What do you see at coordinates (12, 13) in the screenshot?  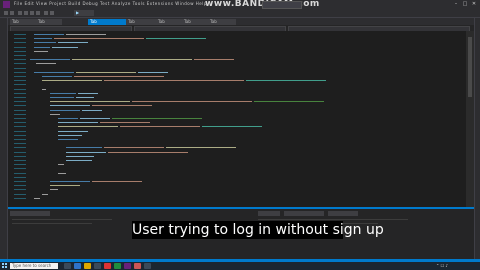 I see `forward-icon` at bounding box center [12, 13].